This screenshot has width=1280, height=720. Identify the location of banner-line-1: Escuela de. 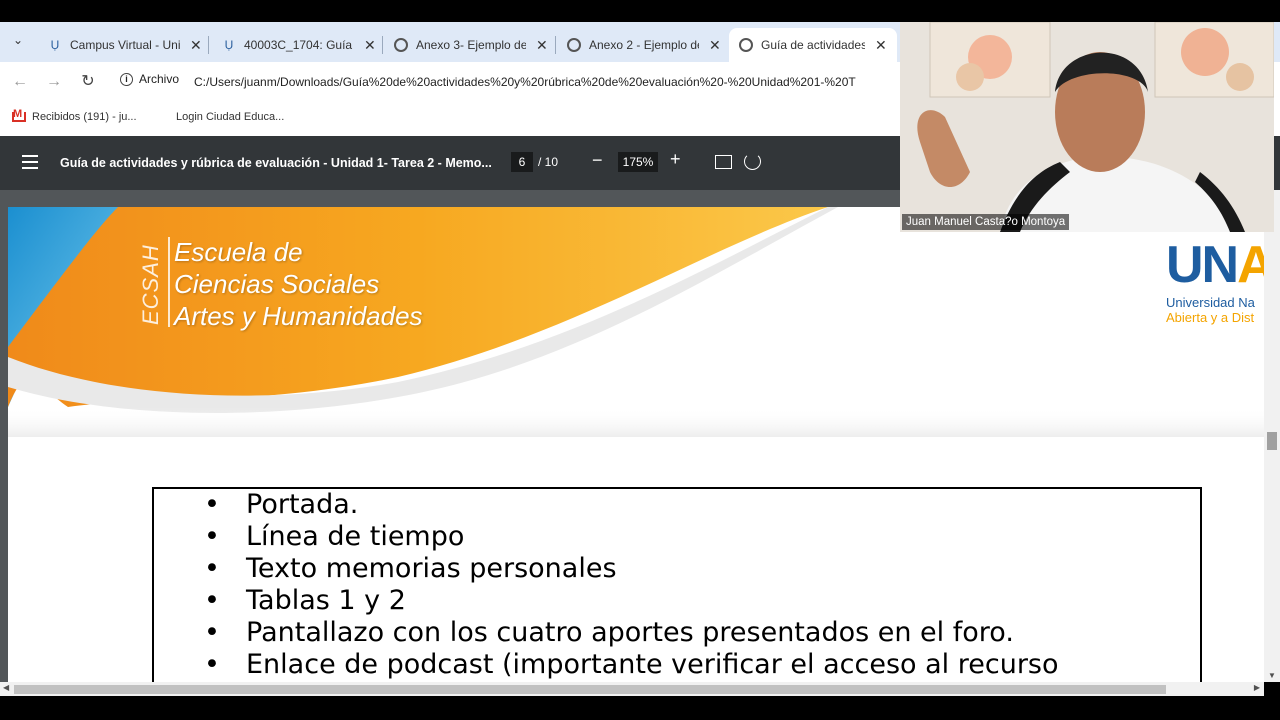
(238, 252).